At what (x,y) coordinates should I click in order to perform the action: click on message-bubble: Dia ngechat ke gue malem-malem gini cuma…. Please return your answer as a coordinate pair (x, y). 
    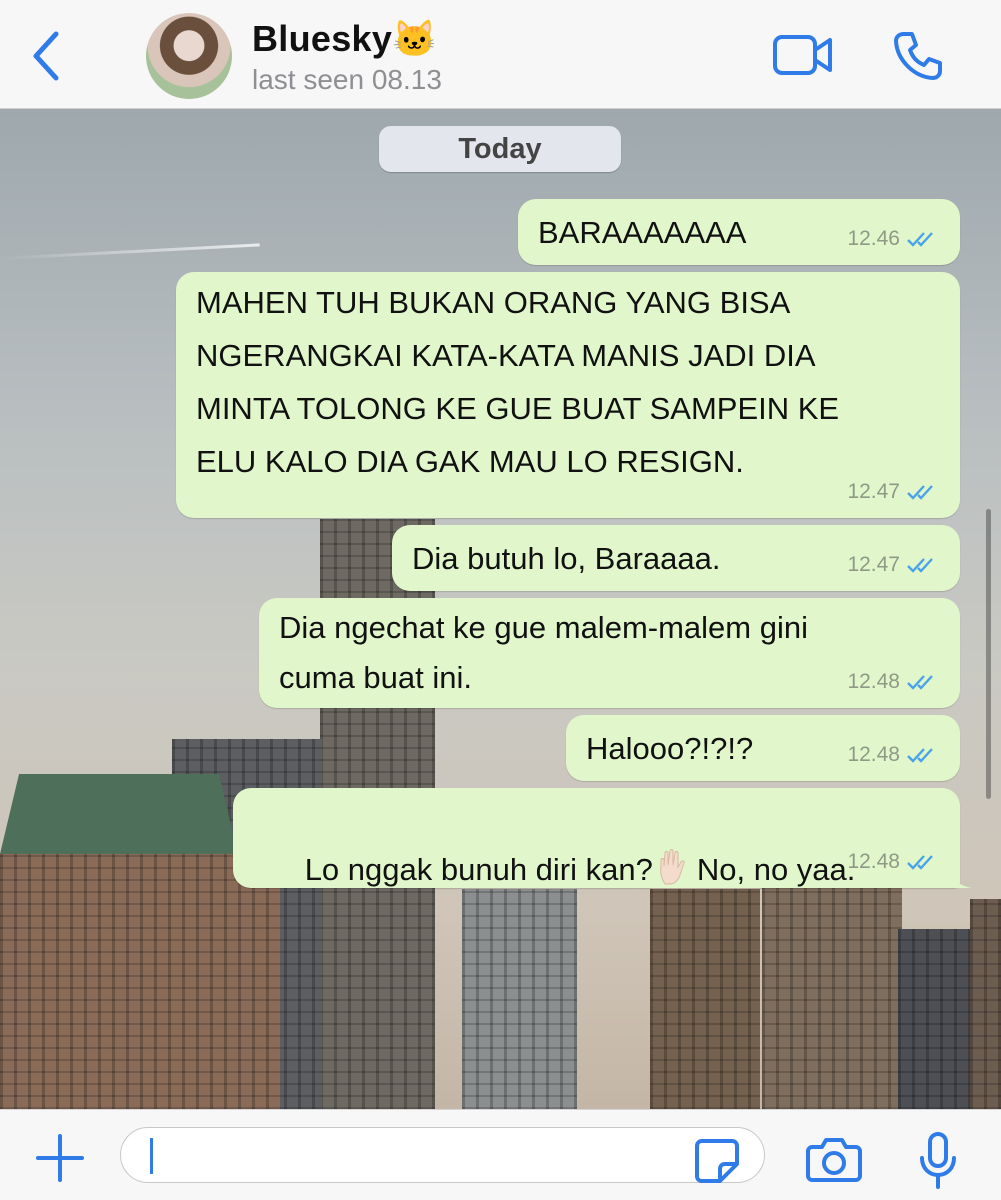
    Looking at the image, I should click on (609, 653).